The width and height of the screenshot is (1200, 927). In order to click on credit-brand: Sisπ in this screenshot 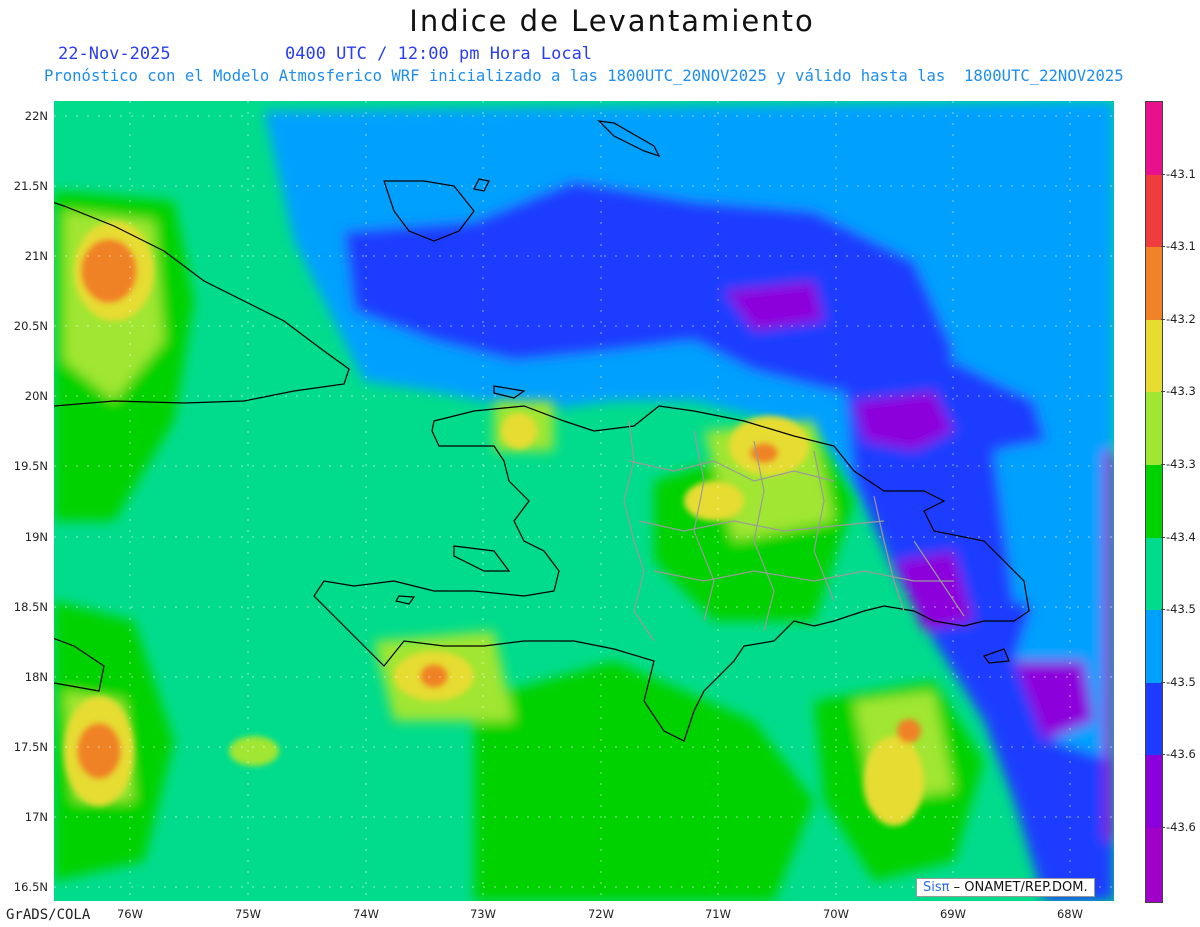, I will do `click(936, 887)`.